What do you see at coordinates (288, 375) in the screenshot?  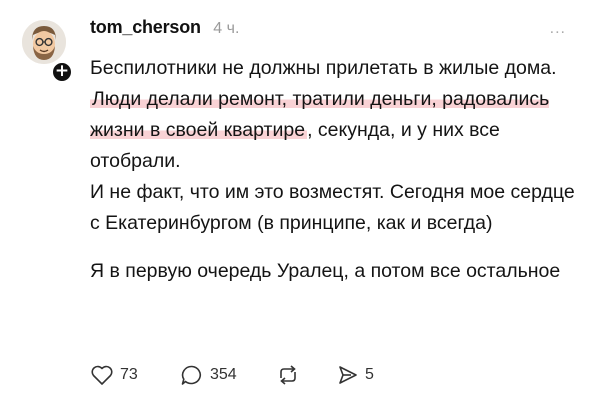 I see `repost-icon` at bounding box center [288, 375].